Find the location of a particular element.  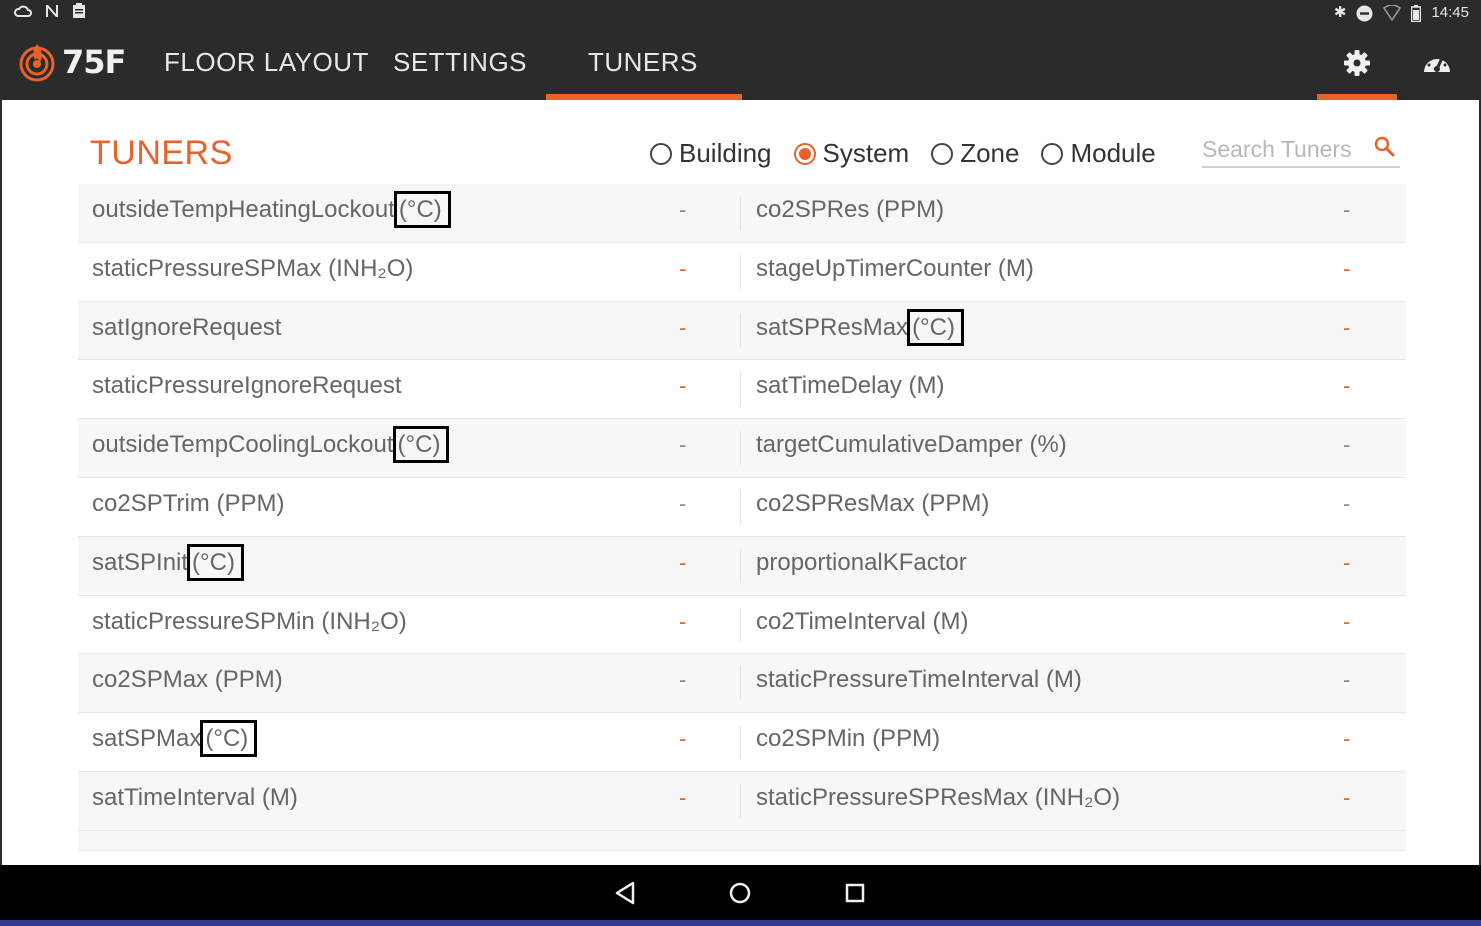

tuner-name-left: satIgnoreRequest is located at coordinates (186, 331).